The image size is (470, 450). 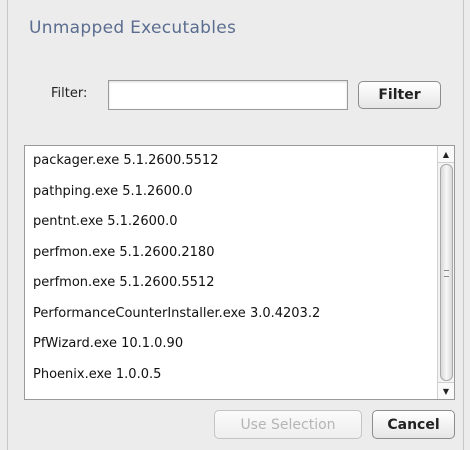 What do you see at coordinates (288, 424) in the screenshot?
I see `use-selection-button: Use Selection` at bounding box center [288, 424].